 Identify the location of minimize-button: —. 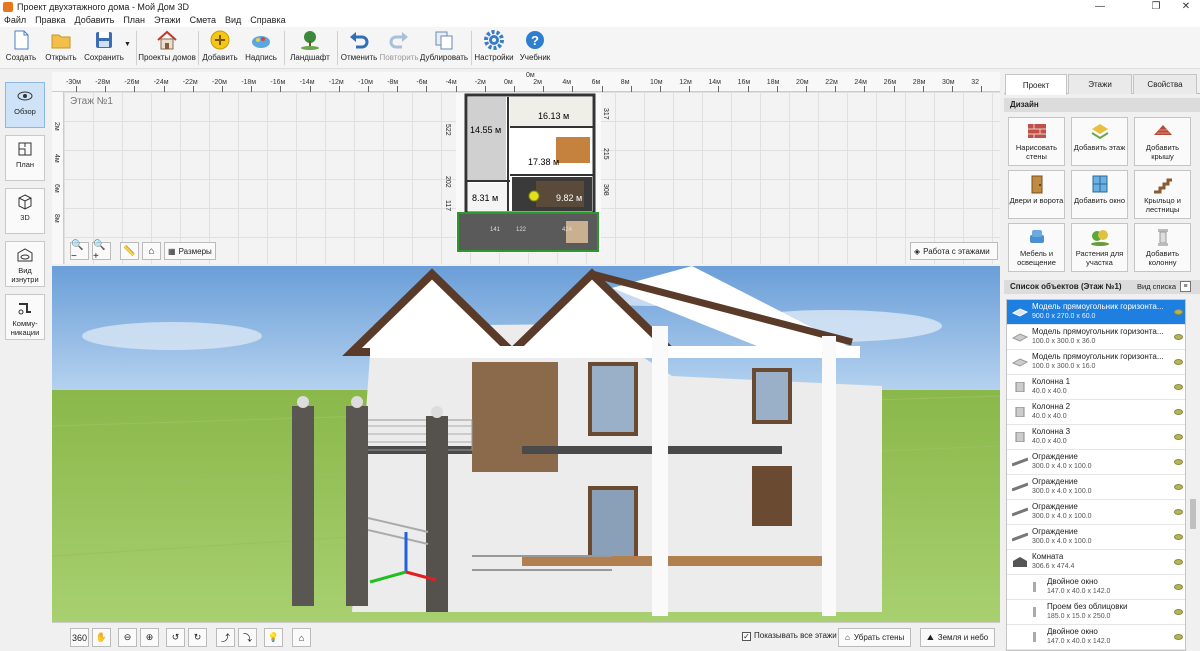
(1100, 6).